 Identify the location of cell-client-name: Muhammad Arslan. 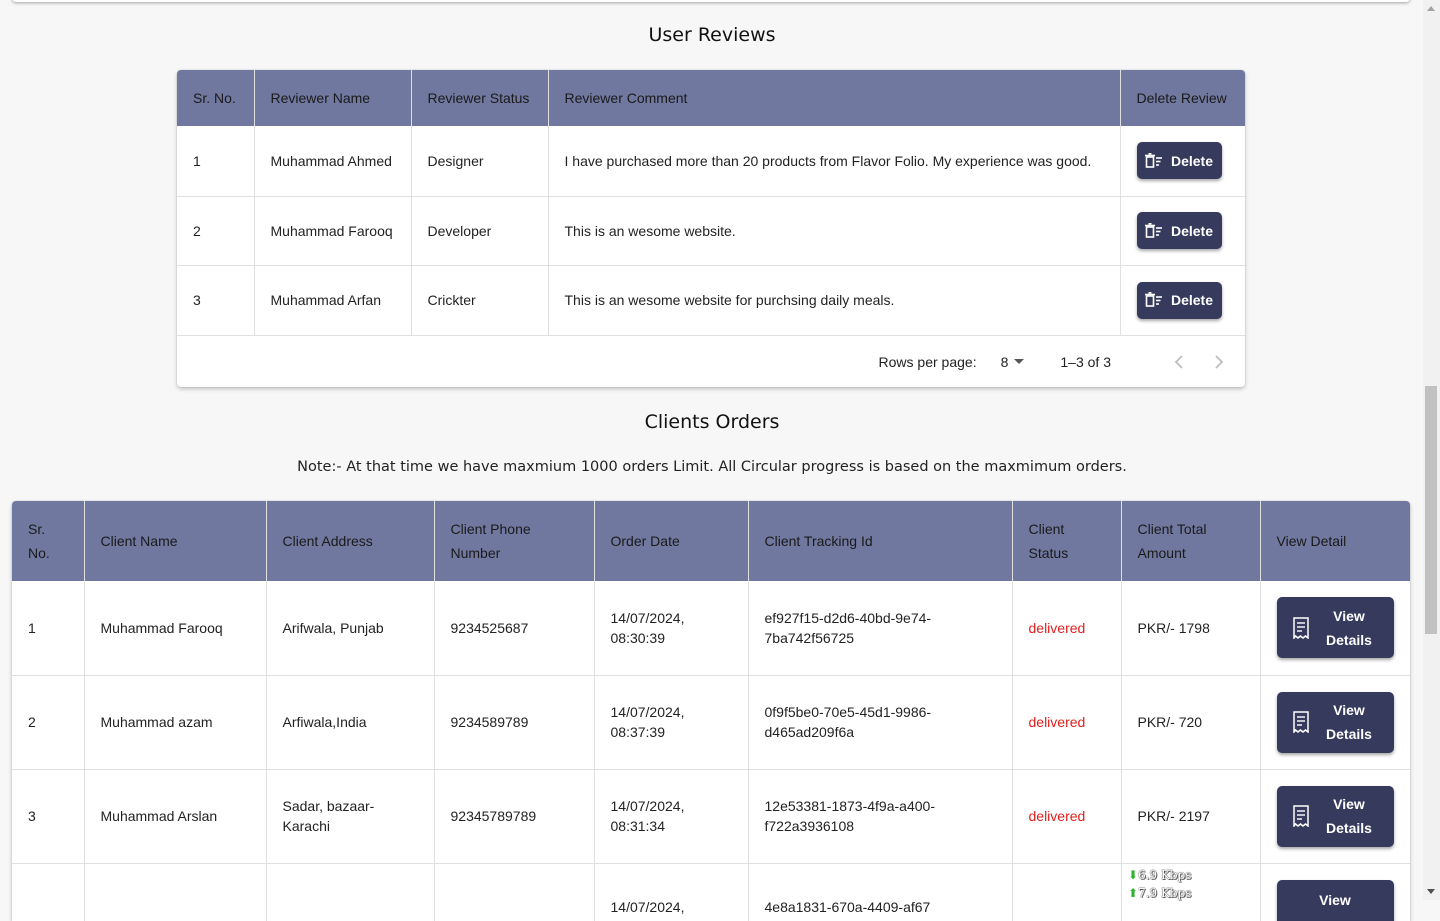
(175, 816).